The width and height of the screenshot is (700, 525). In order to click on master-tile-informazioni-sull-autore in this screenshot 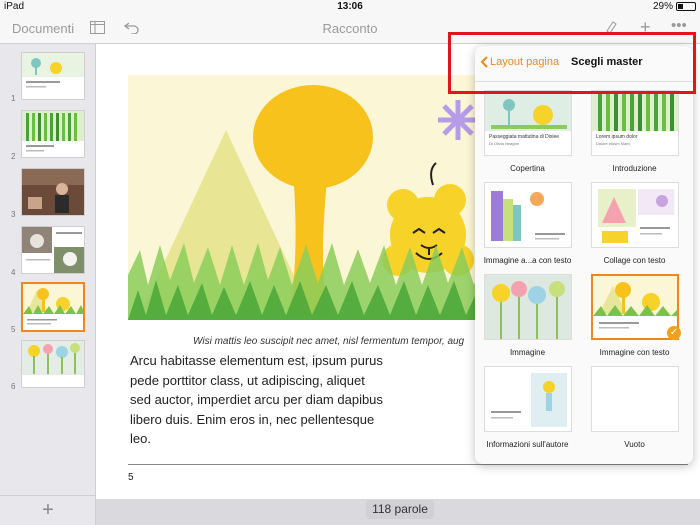, I will do `click(528, 399)`.